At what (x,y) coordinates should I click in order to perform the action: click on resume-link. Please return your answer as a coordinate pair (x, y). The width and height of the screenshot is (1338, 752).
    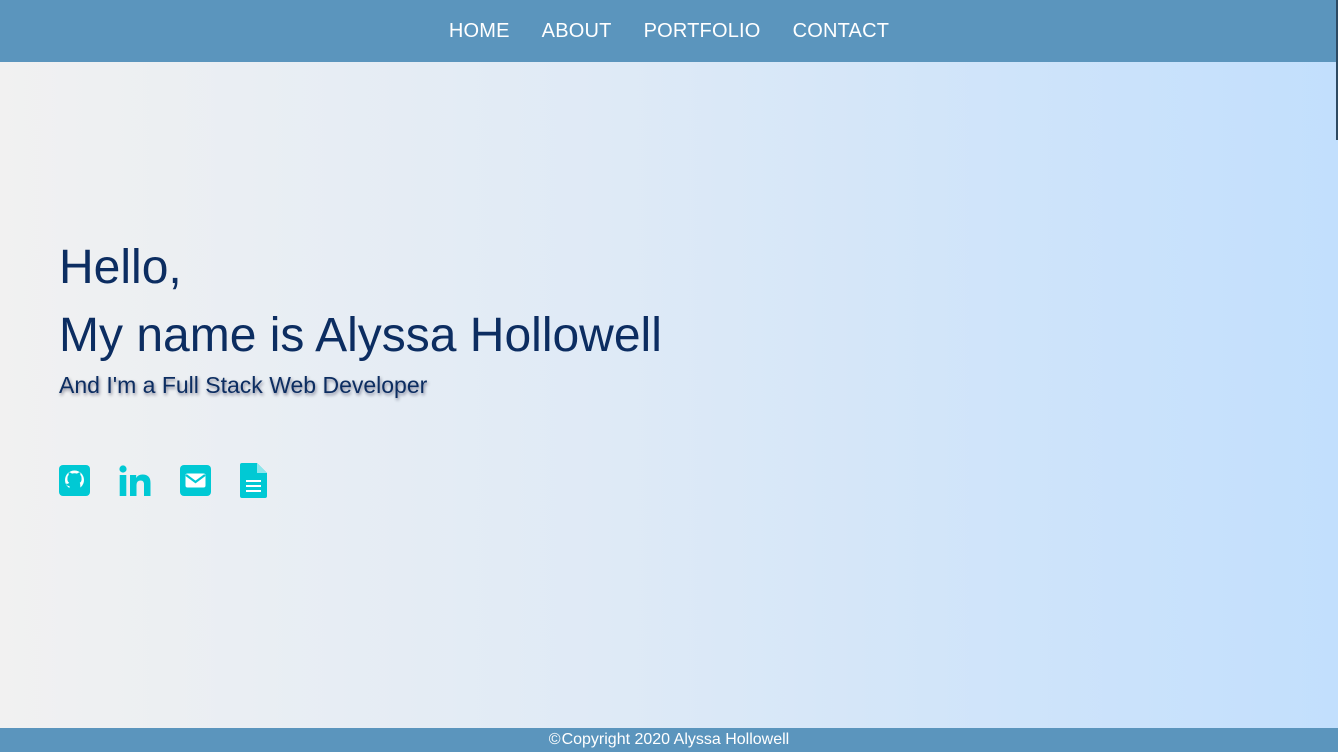
    Looking at the image, I should click on (253, 480).